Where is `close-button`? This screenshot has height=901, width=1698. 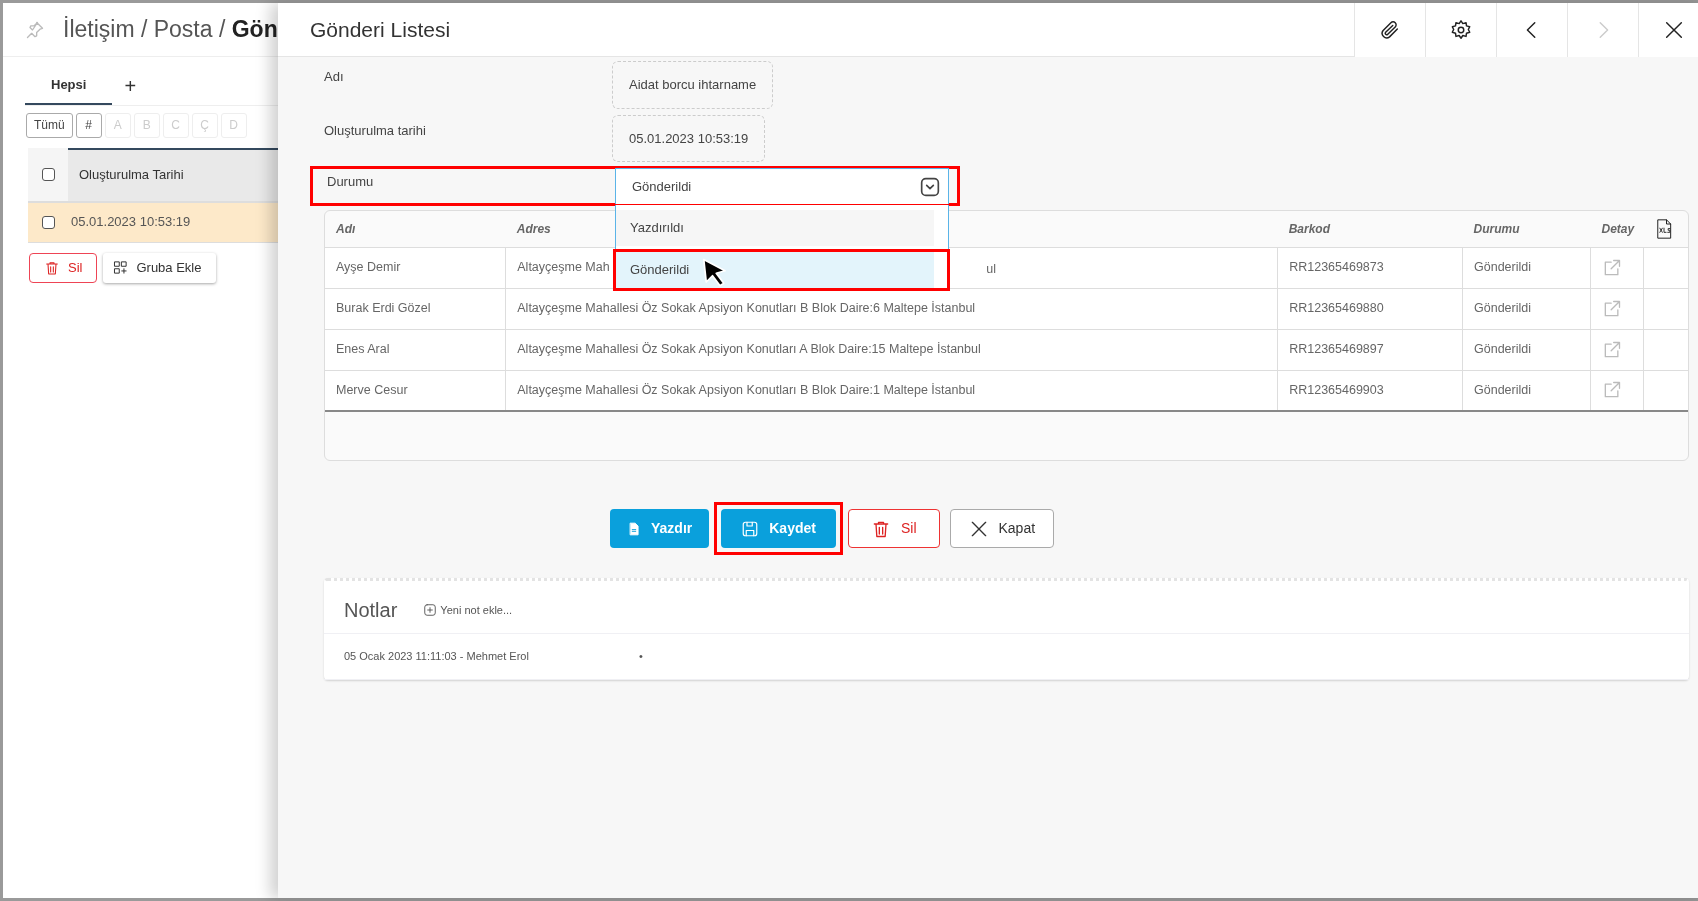
close-button is located at coordinates (1668, 29).